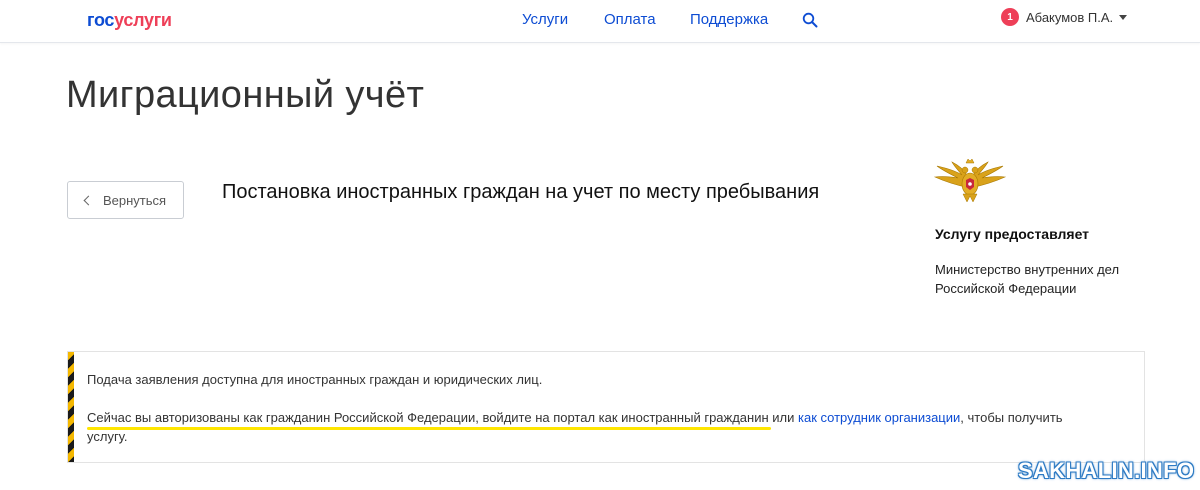 The height and width of the screenshot is (490, 1200). Describe the element at coordinates (970, 180) in the screenshot. I see `double-headed-eagle-emblem-icon` at that location.